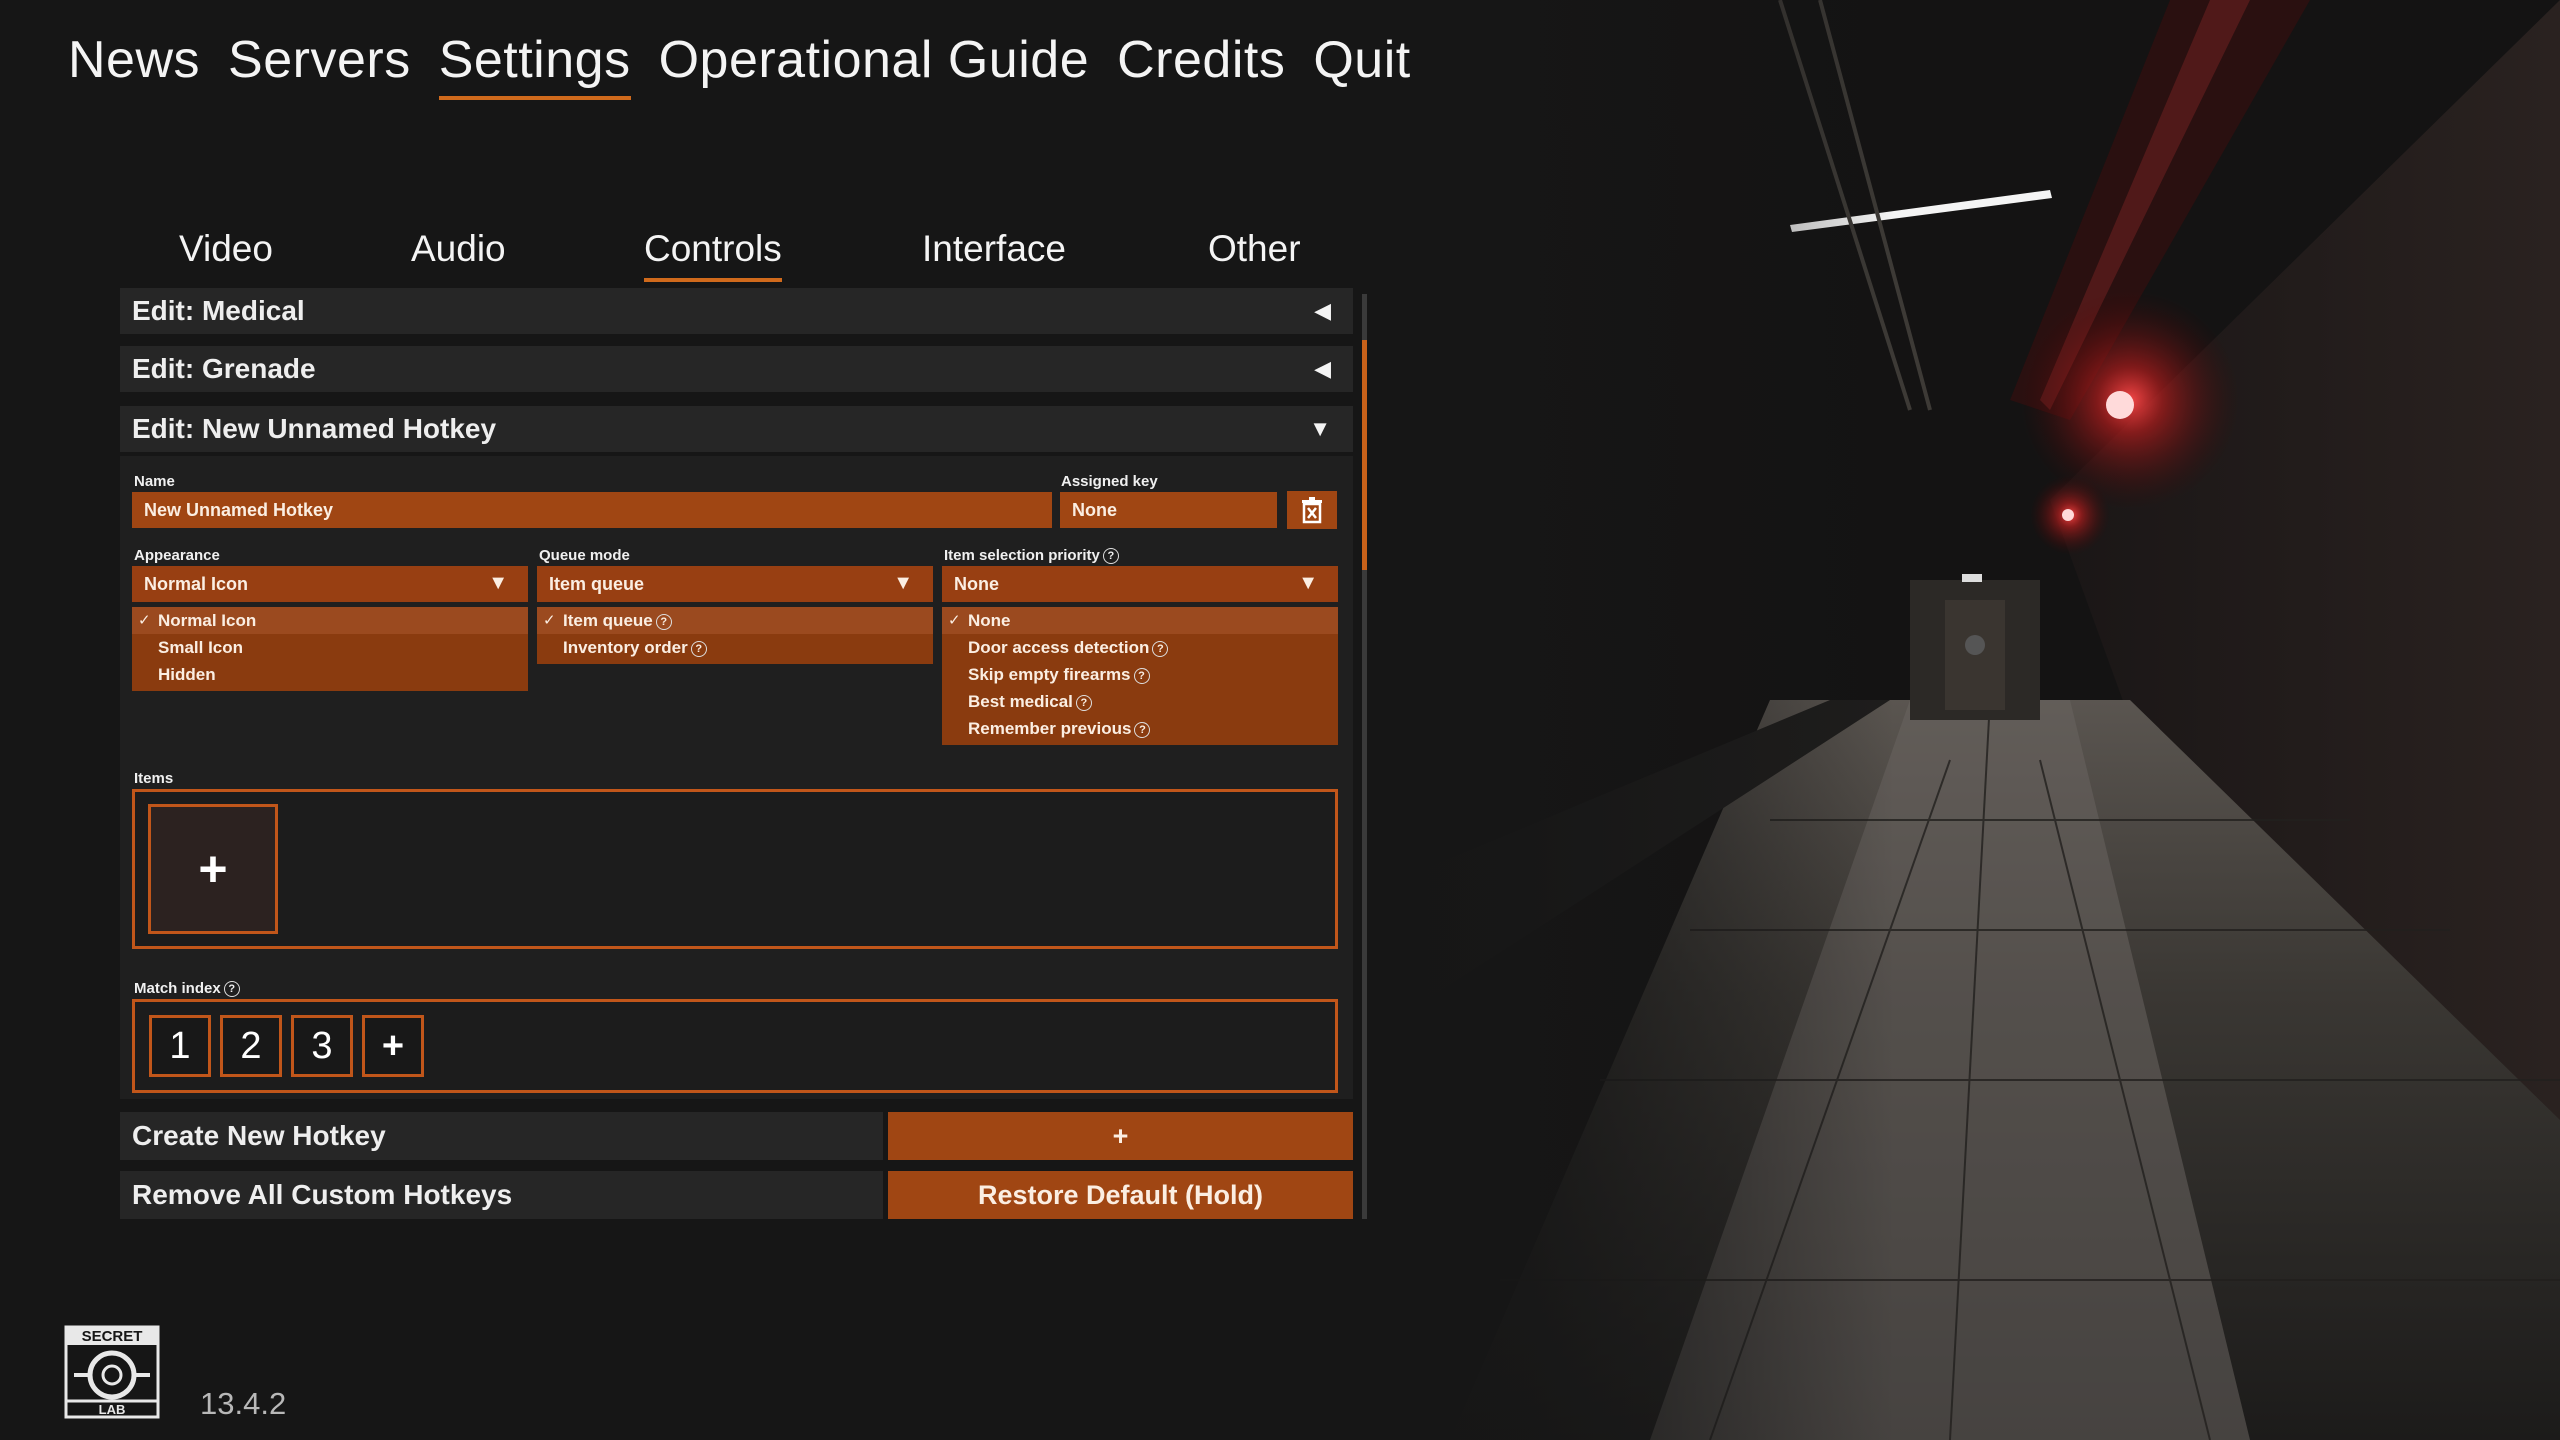 This screenshot has height=1440, width=2560. Describe the element at coordinates (1094, 510) in the screenshot. I see `assigned-key-value: None` at that location.